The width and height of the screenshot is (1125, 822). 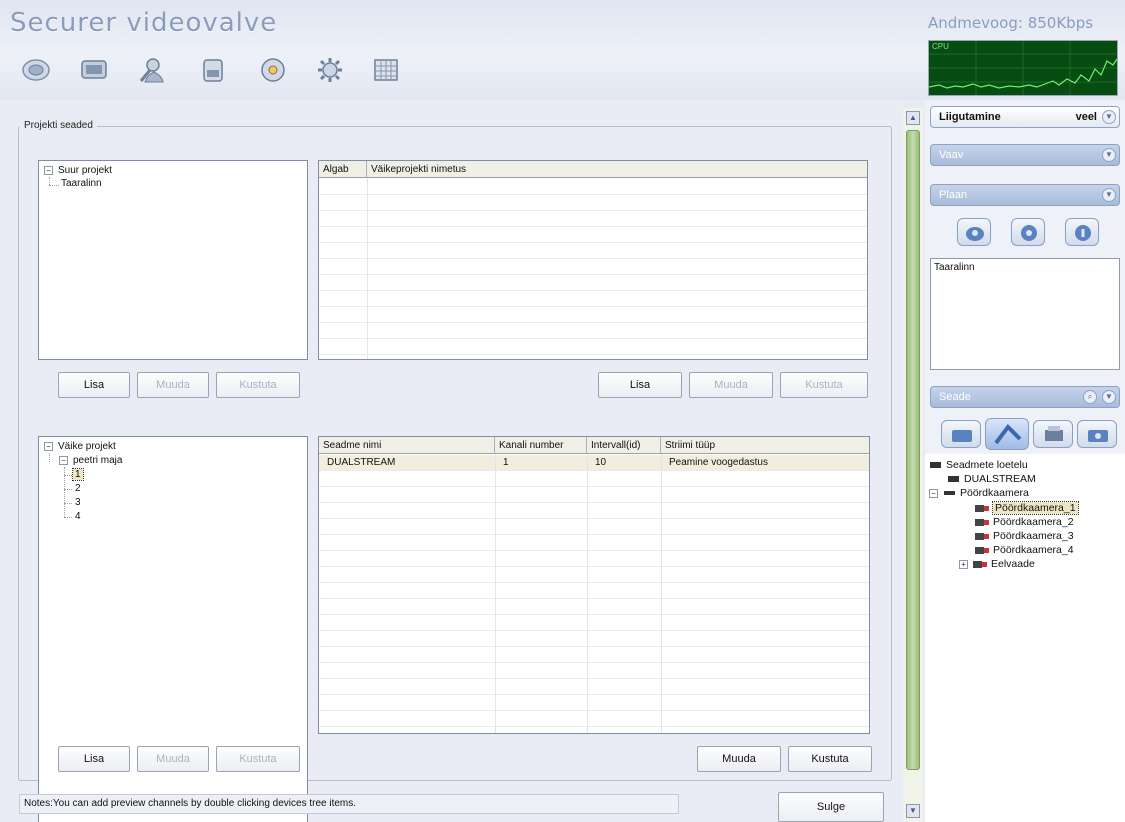 What do you see at coordinates (913, 811) in the screenshot?
I see `scroll-down-icon: ▼` at bounding box center [913, 811].